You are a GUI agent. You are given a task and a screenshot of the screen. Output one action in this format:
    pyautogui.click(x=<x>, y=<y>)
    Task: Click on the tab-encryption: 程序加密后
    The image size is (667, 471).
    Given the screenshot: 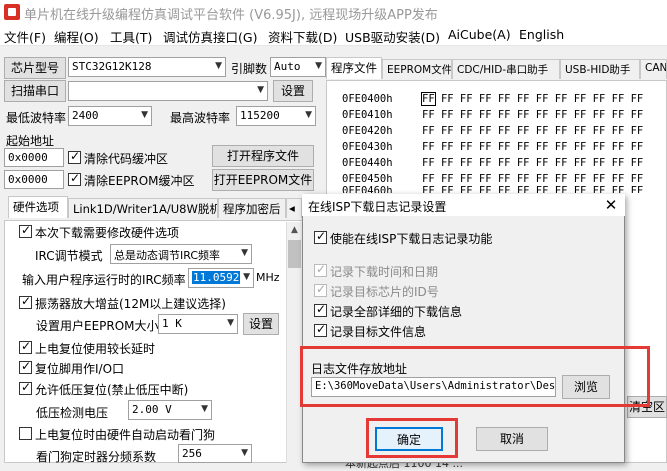 What is the action you would take?
    pyautogui.click(x=252, y=208)
    